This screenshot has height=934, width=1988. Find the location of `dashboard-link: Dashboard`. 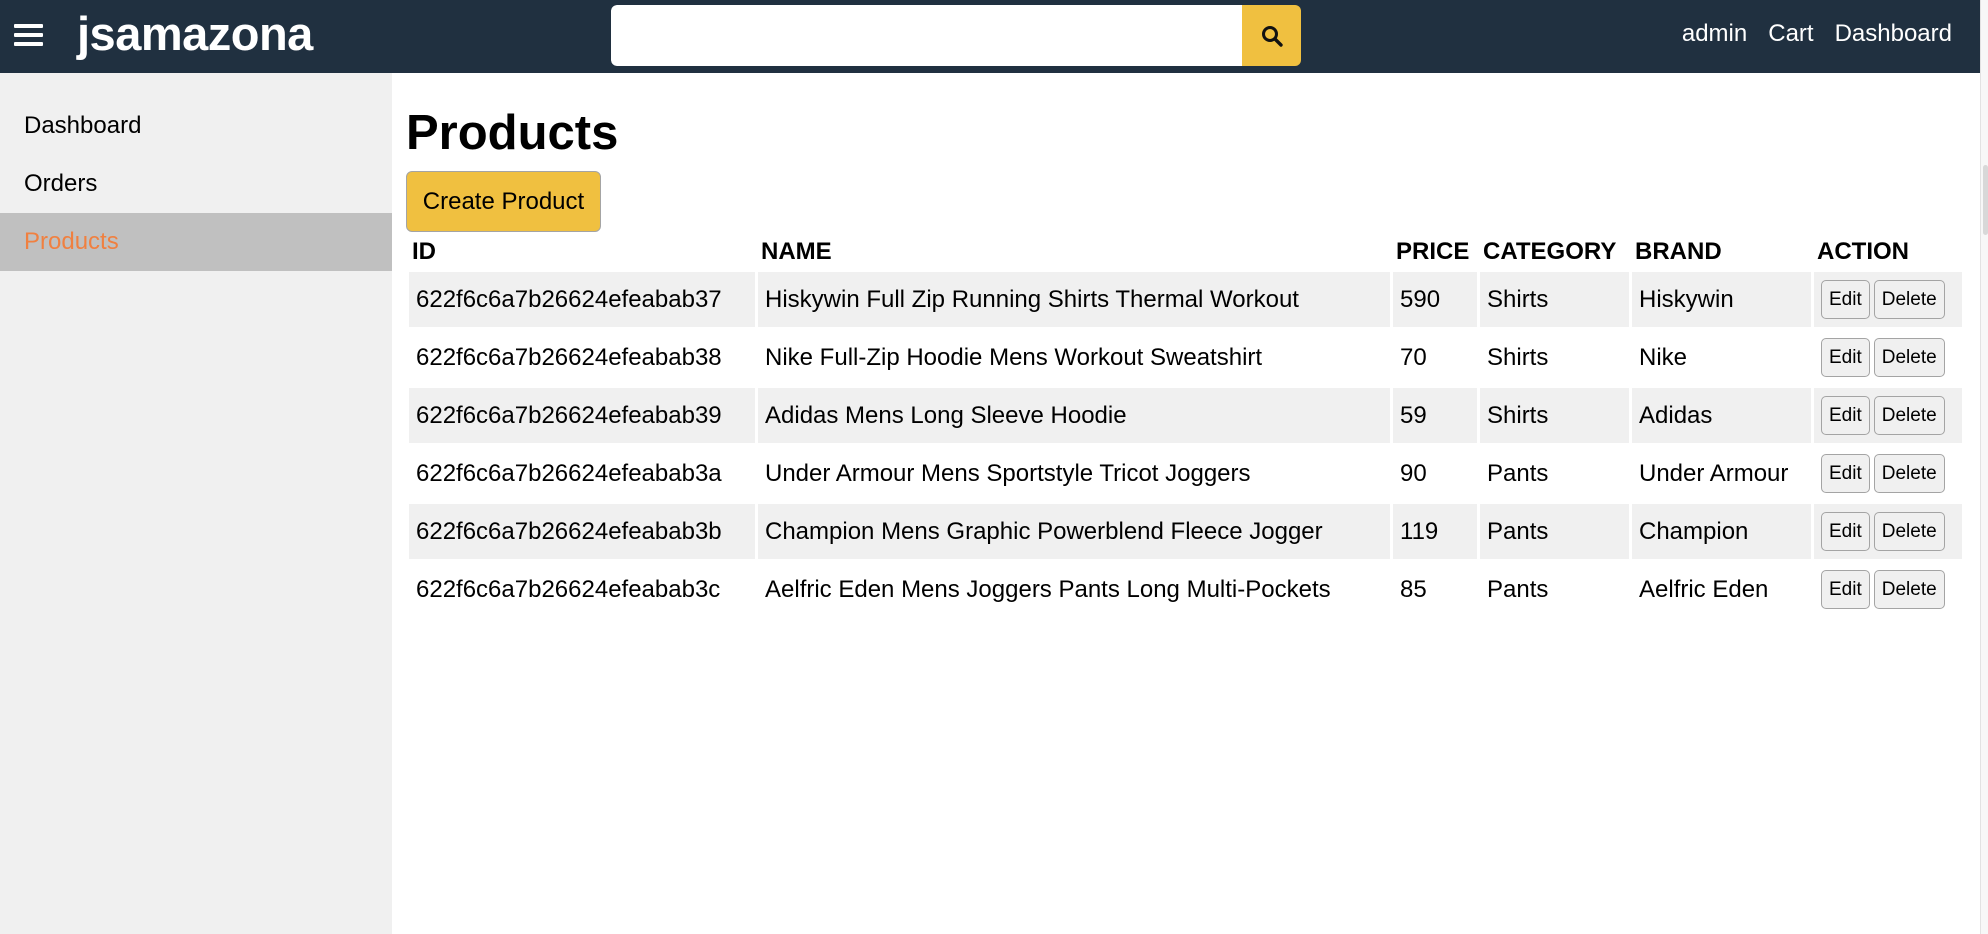

dashboard-link: Dashboard is located at coordinates (1893, 34).